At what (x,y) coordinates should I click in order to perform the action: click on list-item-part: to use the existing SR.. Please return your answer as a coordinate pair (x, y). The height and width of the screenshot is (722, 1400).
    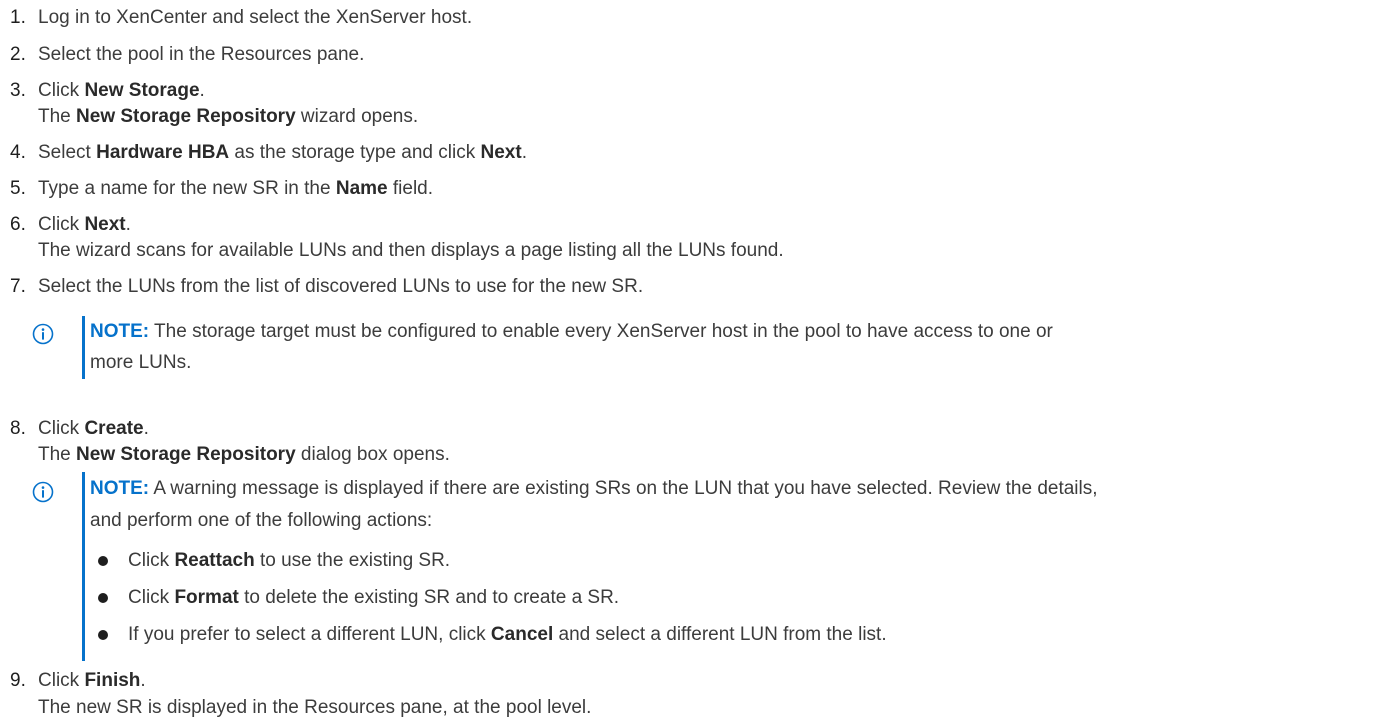
    Looking at the image, I should click on (352, 560).